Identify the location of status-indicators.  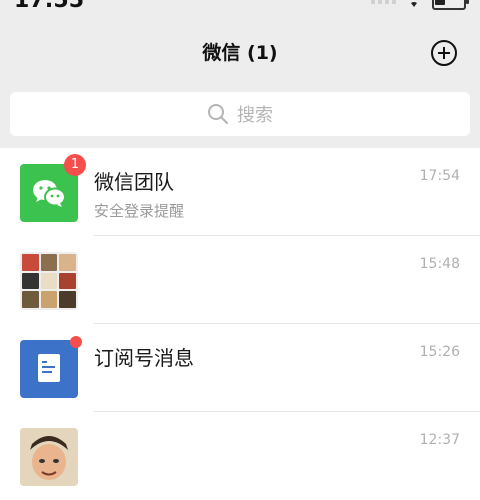
(420, 5).